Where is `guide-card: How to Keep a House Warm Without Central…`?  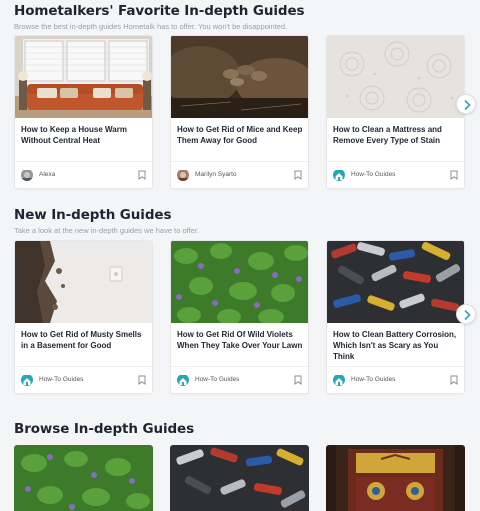
guide-card: How to Keep a House Warm Without Central… is located at coordinates (83, 112).